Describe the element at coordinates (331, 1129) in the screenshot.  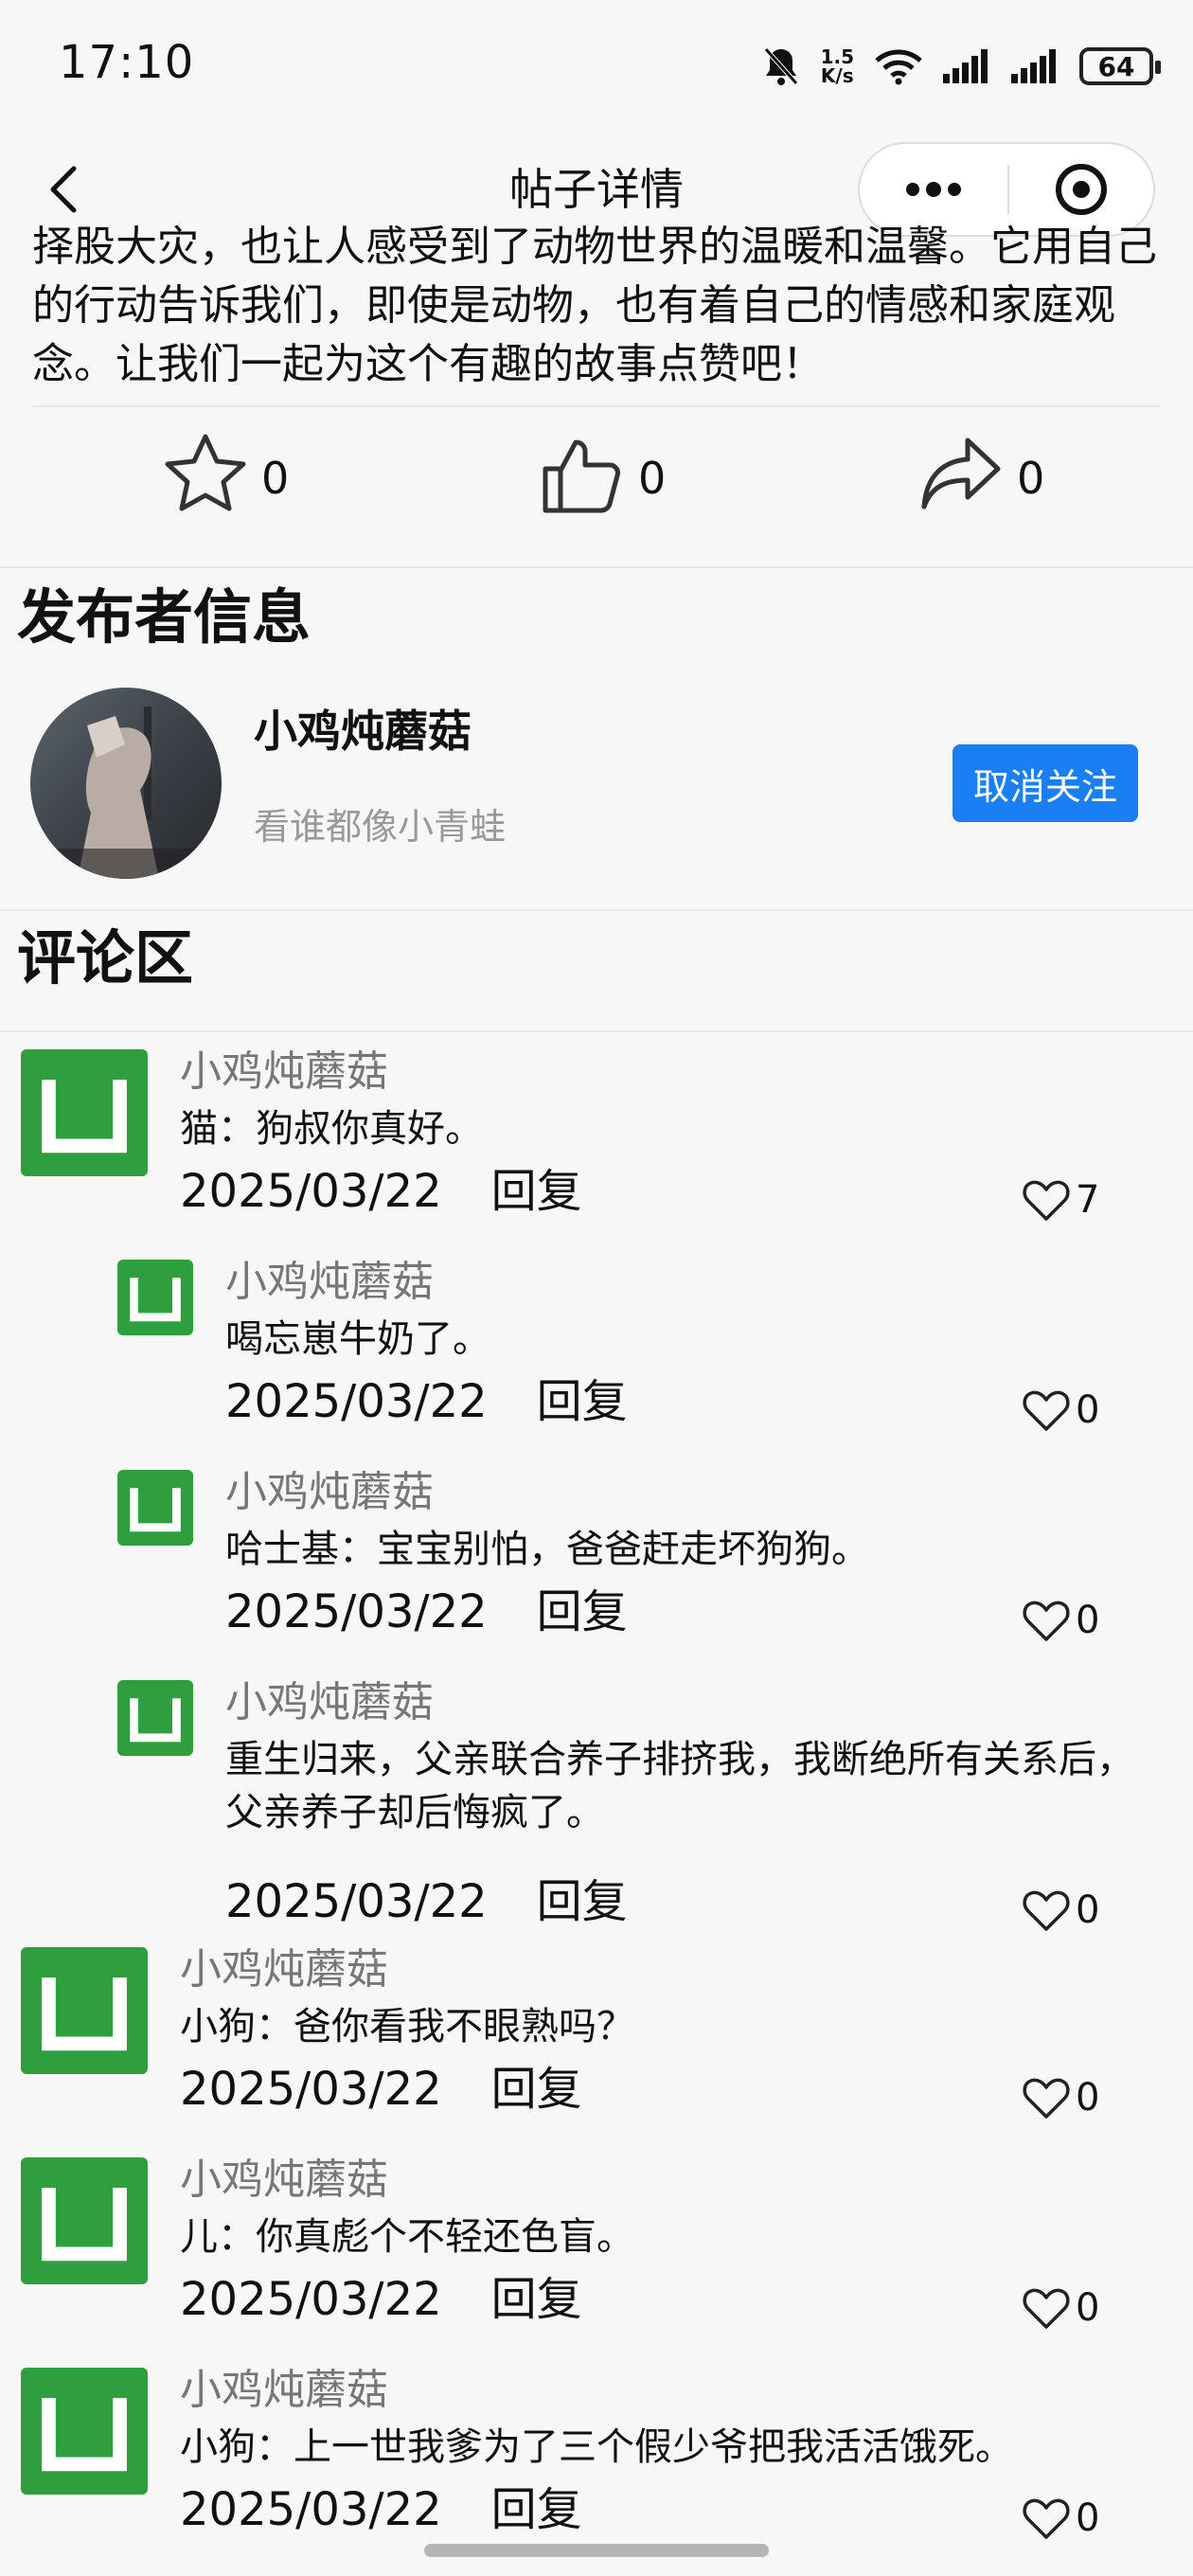
I see `comment-text: 猫：狗叔你真好。` at that location.